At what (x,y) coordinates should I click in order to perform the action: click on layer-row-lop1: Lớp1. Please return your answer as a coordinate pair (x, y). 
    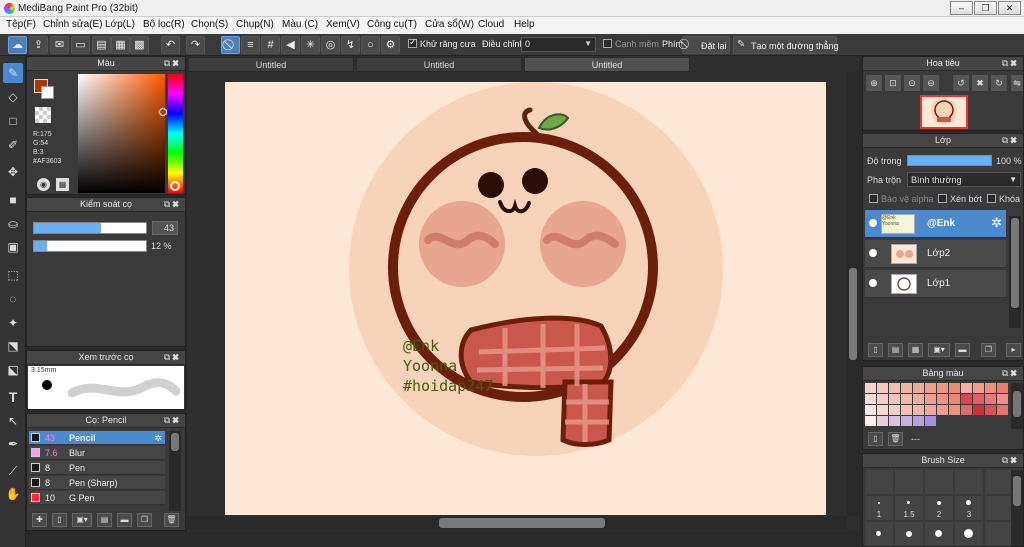
    Looking at the image, I should click on (935, 284).